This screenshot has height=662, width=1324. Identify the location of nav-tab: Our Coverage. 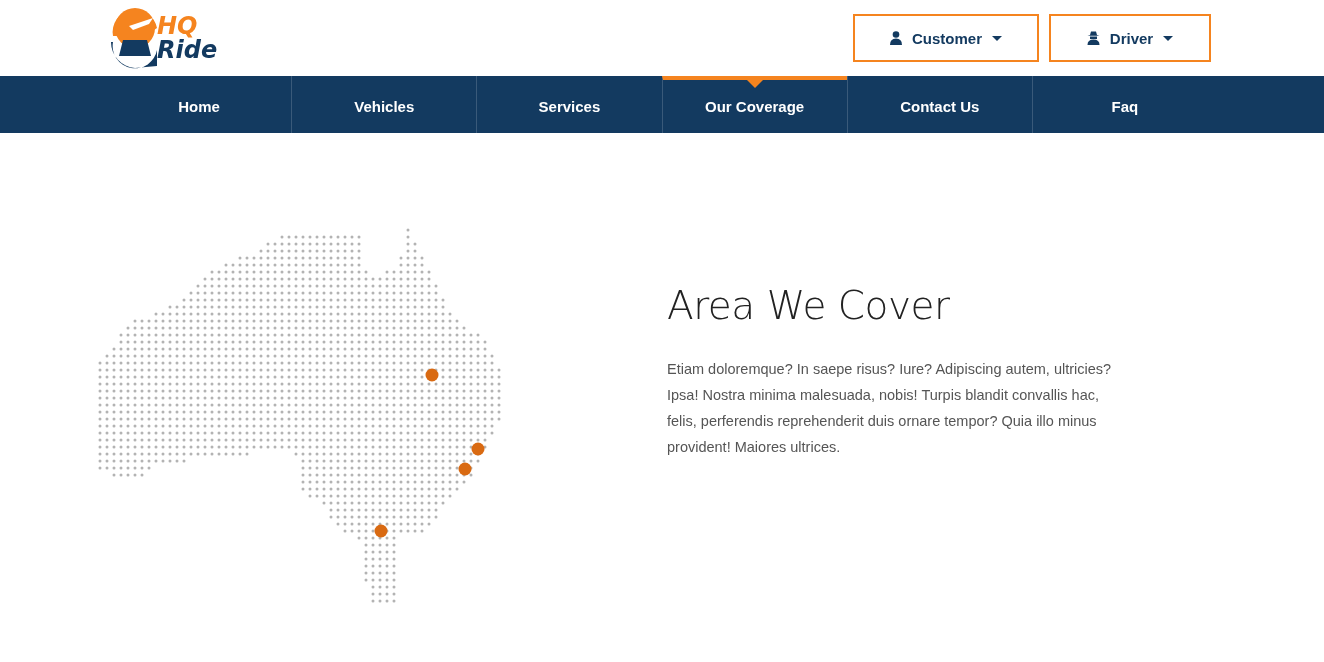
(754, 104).